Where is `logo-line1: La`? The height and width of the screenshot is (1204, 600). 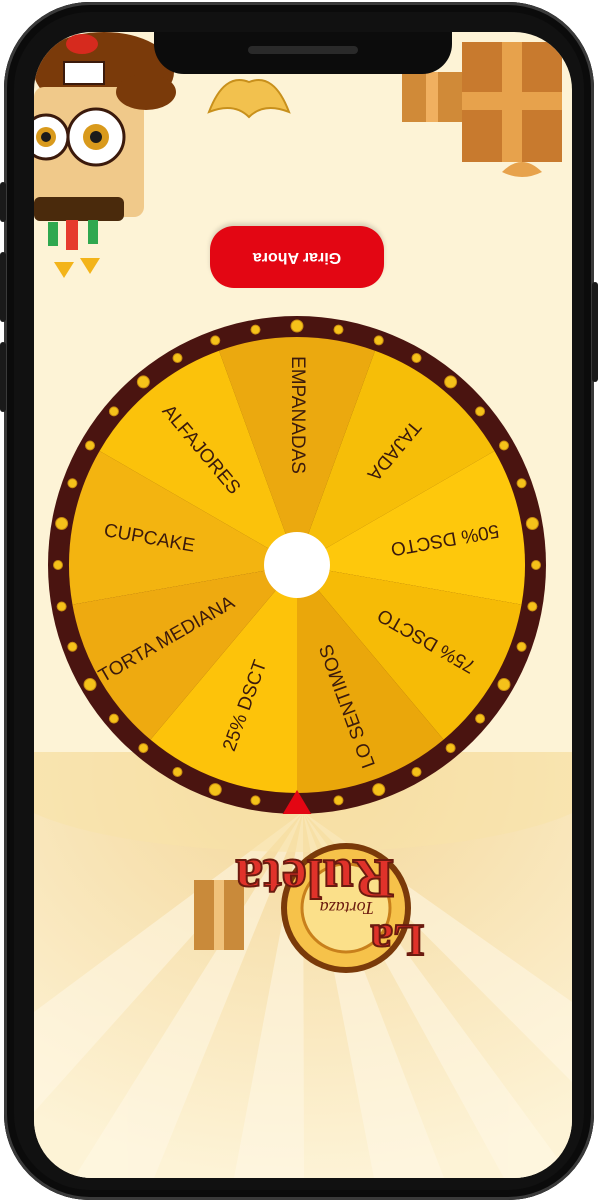
logo-line1: La is located at coordinates (397, 940).